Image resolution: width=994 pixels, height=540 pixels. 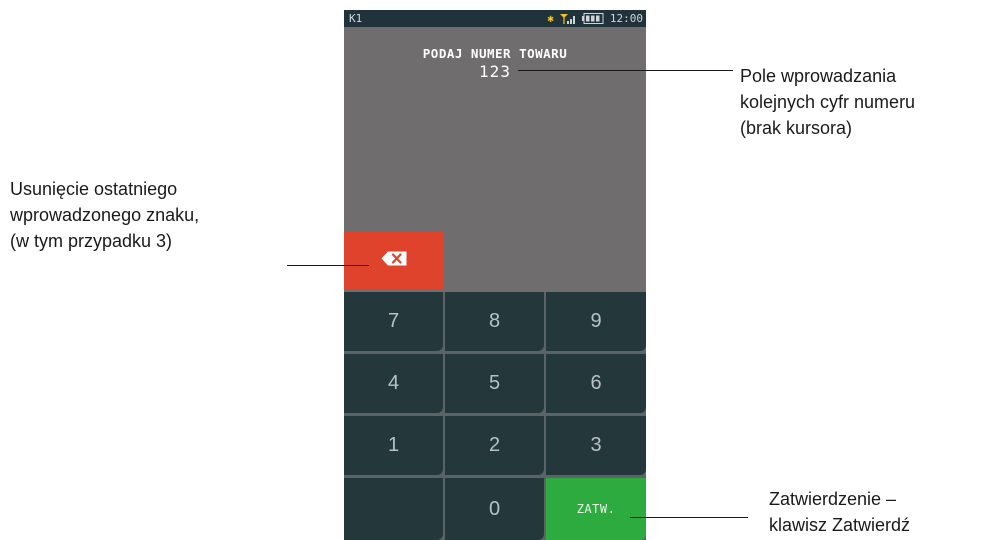 I want to click on backspace-icon, so click(x=394, y=260).